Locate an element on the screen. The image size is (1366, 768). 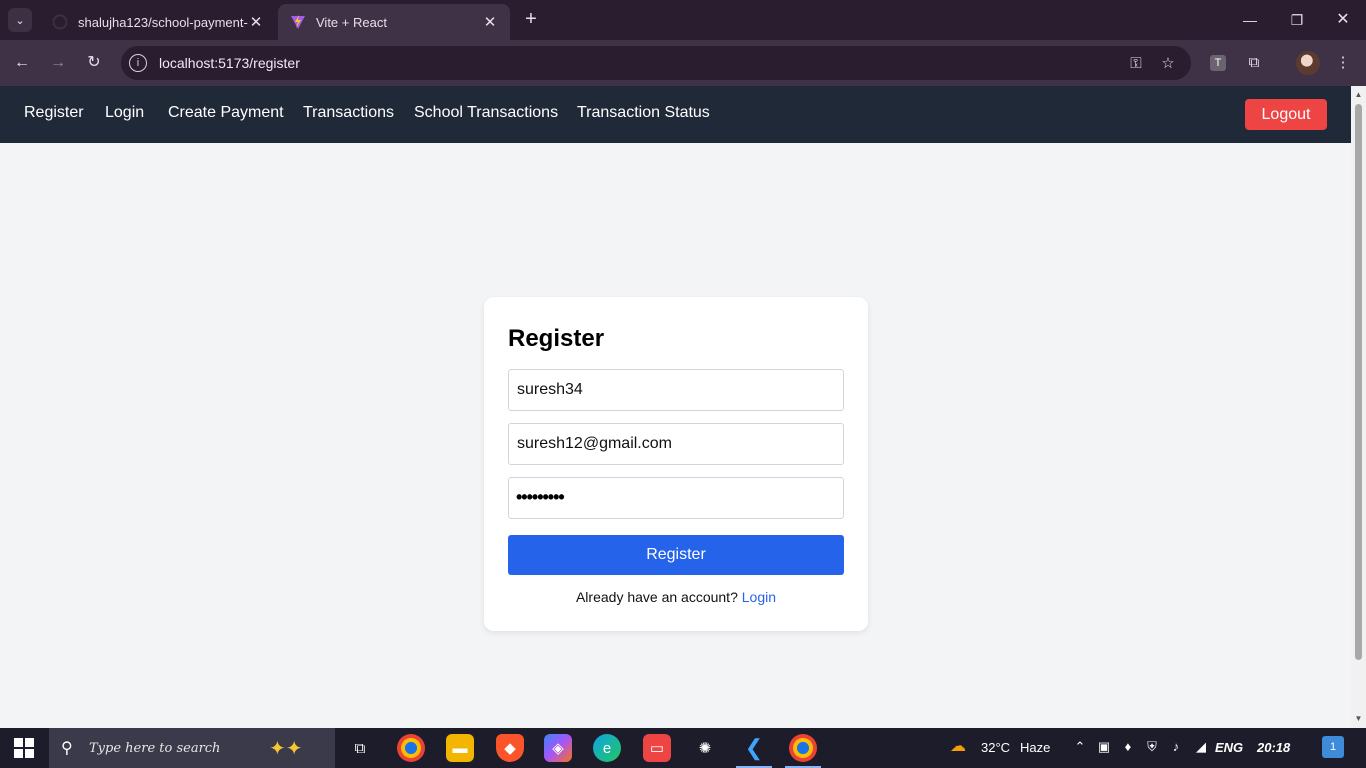
windows-start-icon is located at coordinates (24, 748).